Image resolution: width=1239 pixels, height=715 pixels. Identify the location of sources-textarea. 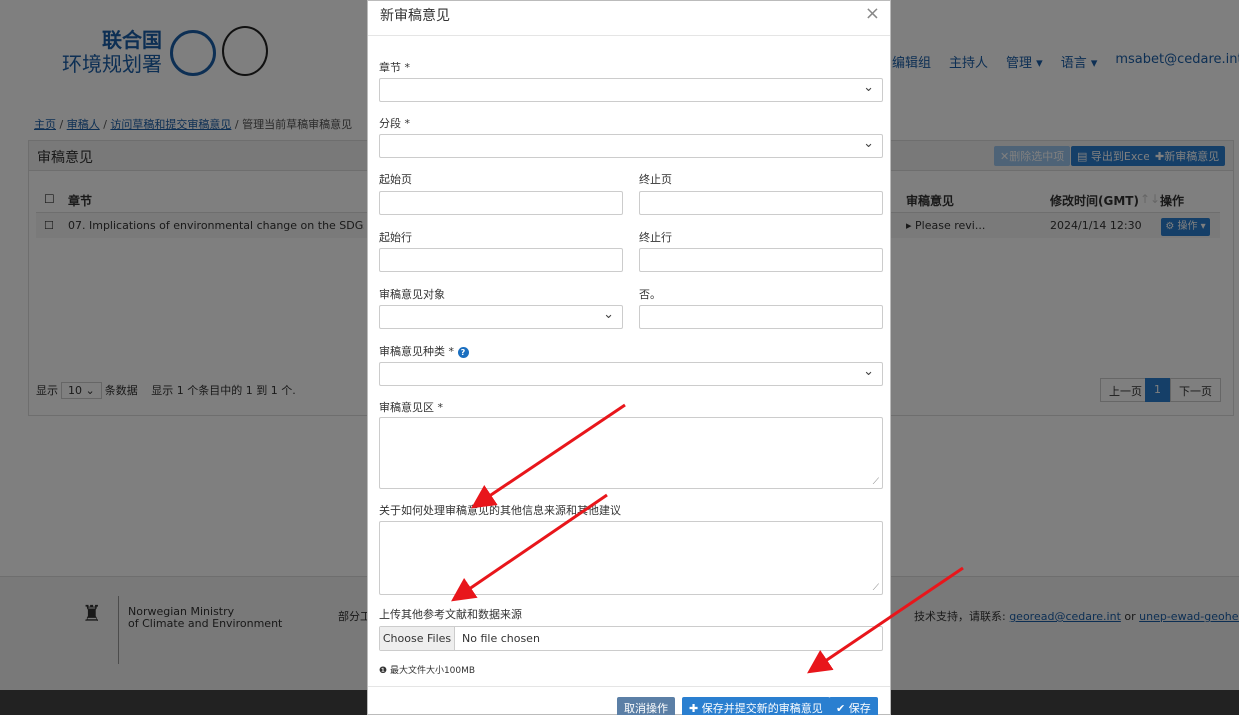
(631, 558).